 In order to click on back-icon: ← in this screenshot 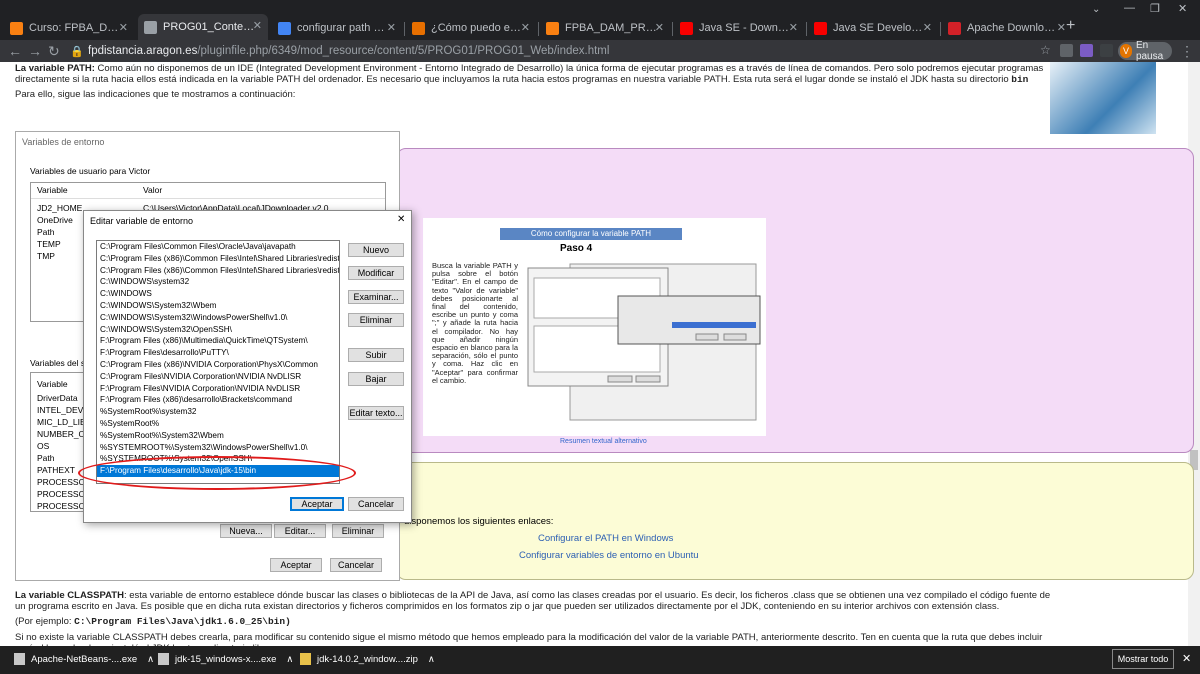, I will do `click(15, 51)`.